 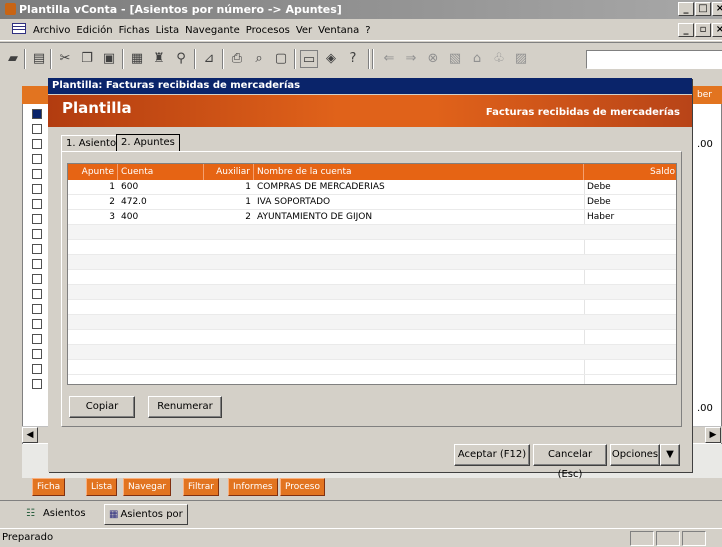 What do you see at coordinates (521, 59) in the screenshot?
I see `history-icon: ▨` at bounding box center [521, 59].